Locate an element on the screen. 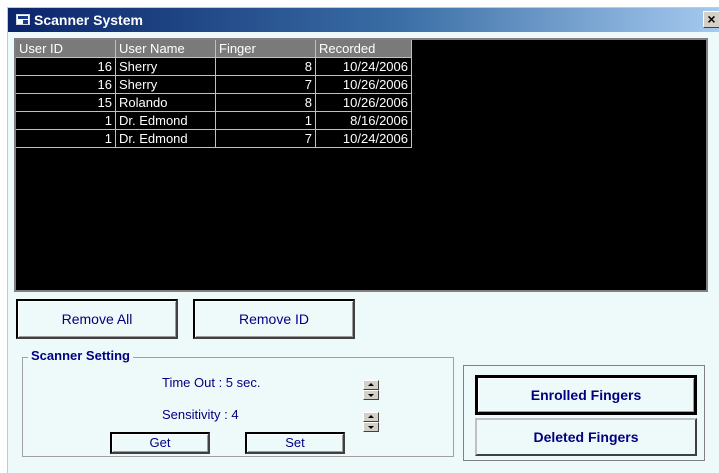  column-header-finger: Finger is located at coordinates (265, 49).